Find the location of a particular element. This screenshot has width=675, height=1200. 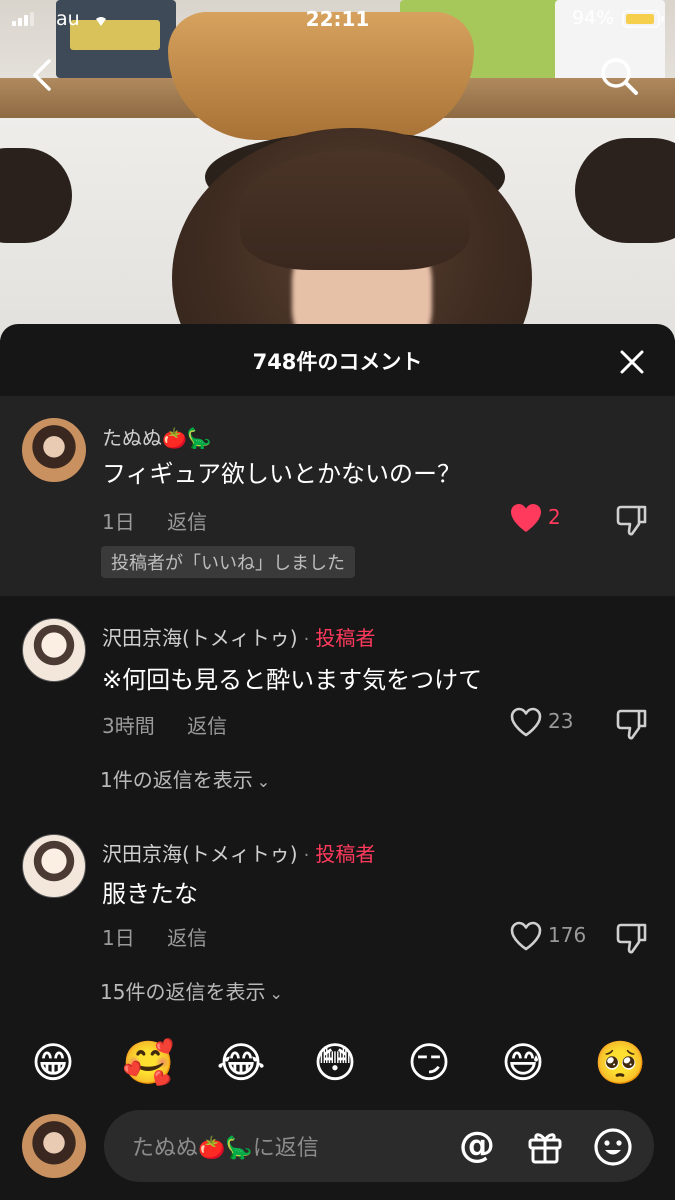

person-bangs is located at coordinates (355, 210).